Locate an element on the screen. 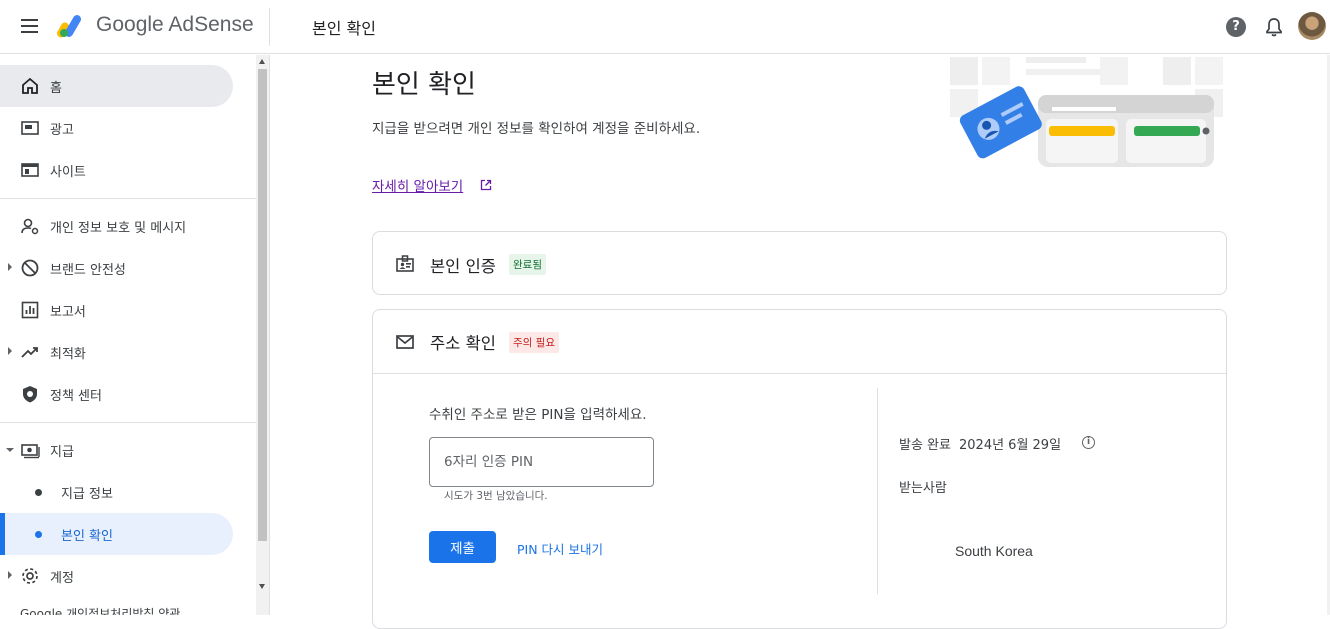 This screenshot has width=1330, height=629. address-card-title: 주소 확인 is located at coordinates (463, 343).